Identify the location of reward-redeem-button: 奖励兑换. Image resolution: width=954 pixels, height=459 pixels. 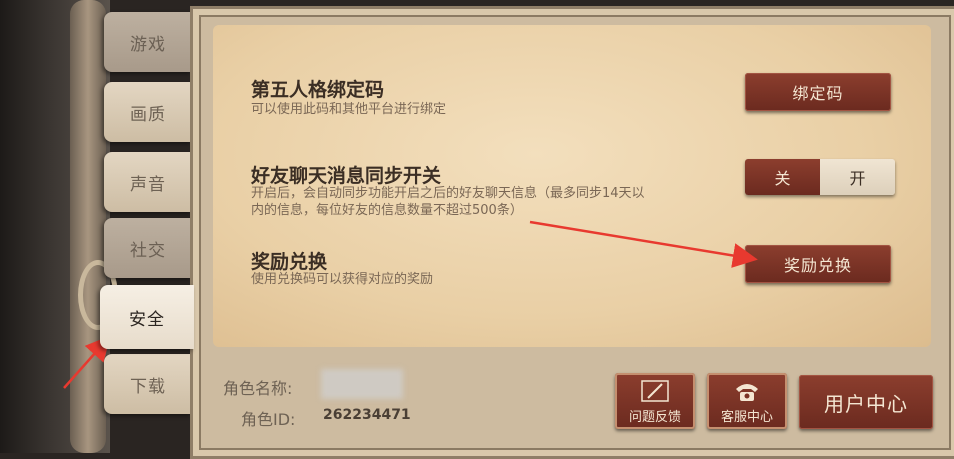
(818, 264).